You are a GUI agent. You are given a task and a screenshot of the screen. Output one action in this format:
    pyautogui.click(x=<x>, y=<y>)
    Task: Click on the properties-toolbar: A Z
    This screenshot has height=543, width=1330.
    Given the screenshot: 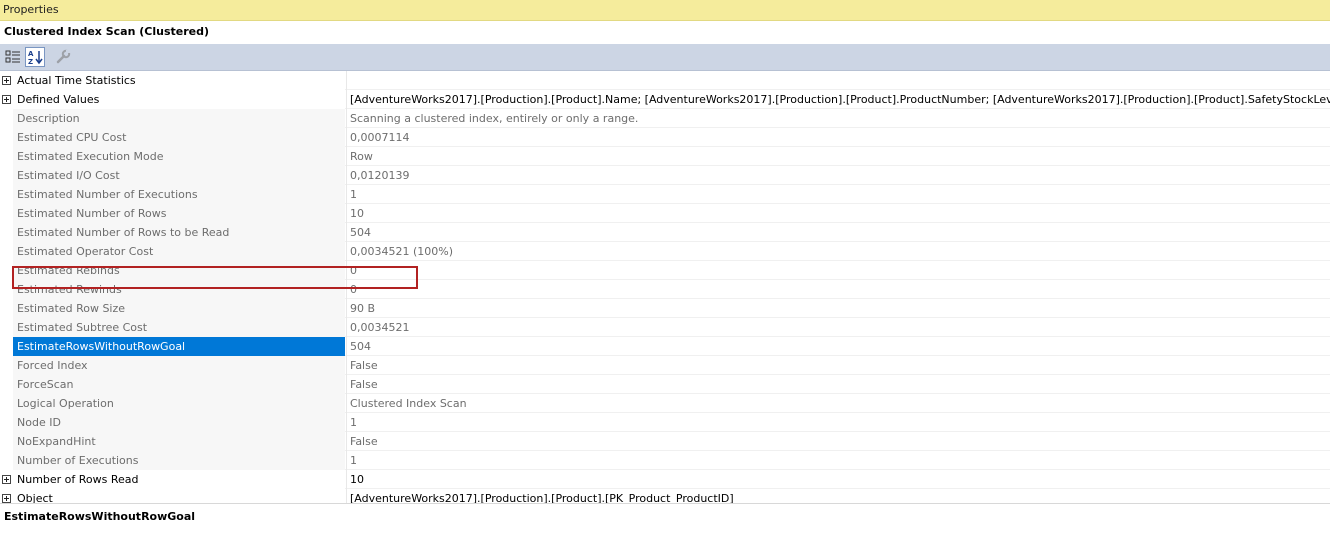 What is the action you would take?
    pyautogui.click(x=665, y=57)
    